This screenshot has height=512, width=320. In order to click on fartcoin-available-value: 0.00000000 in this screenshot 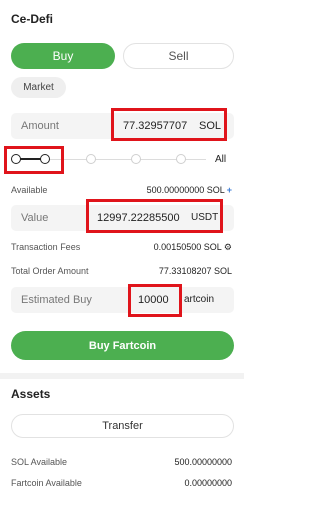, I will do `click(208, 483)`.